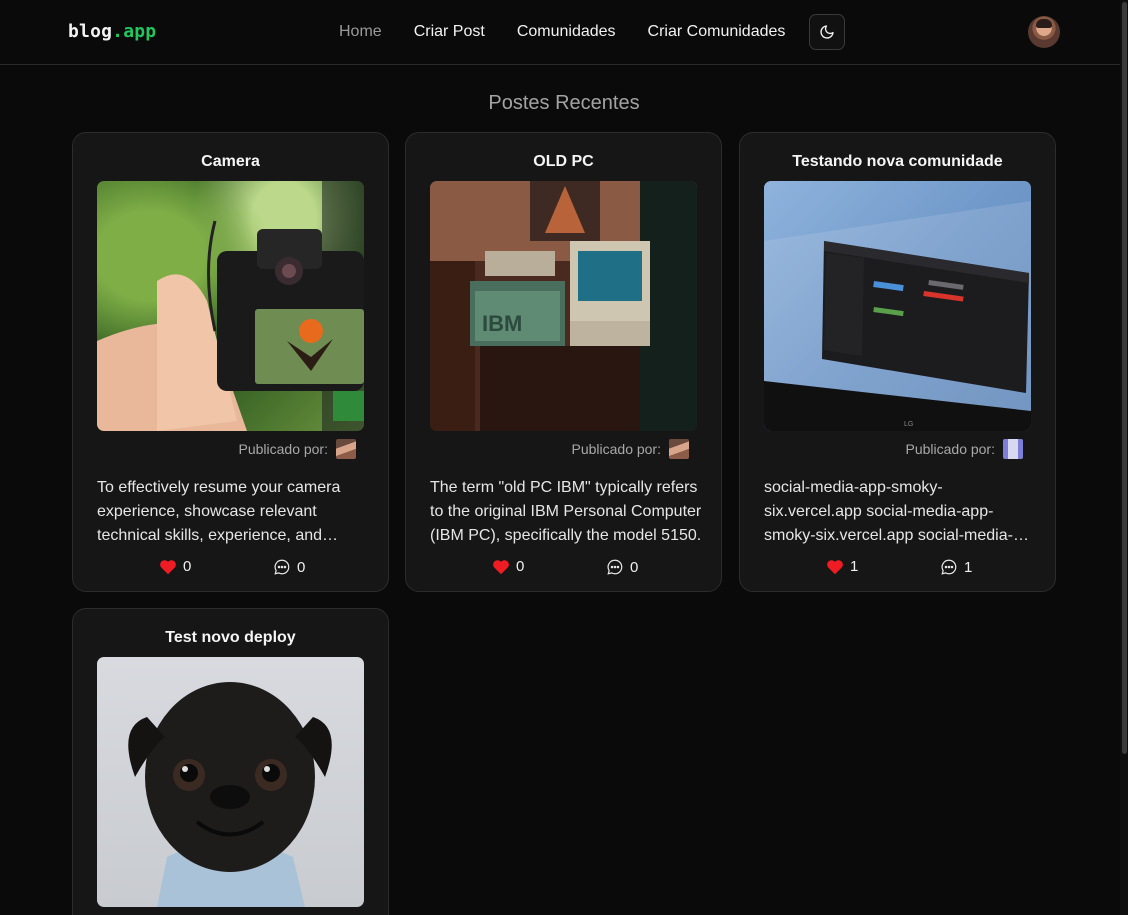 This screenshot has width=1128, height=915. Describe the element at coordinates (563, 161) in the screenshot. I see `post-title: OLD PC` at that location.